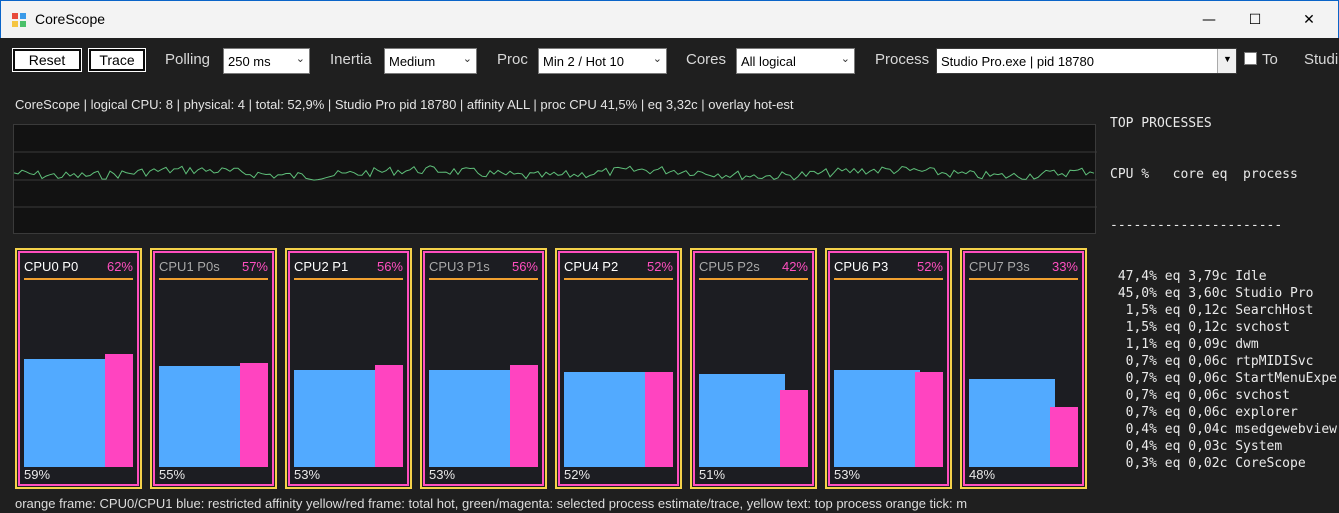 The height and width of the screenshot is (513, 1339). Describe the element at coordinates (902, 59) in the screenshot. I see `process-label: Process` at that location.